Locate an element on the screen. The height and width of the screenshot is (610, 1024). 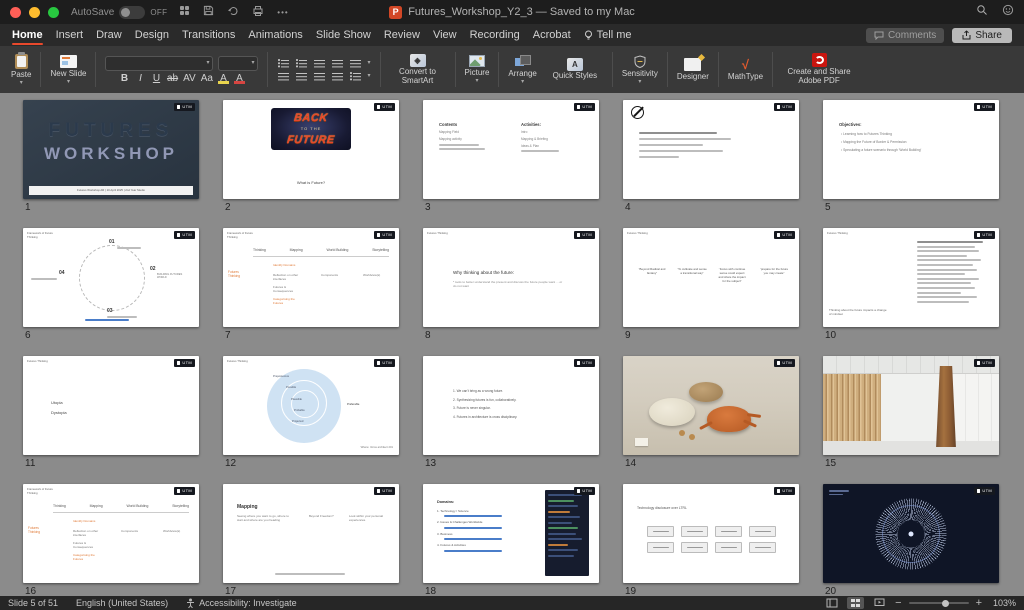
slide-number: 2 is located at coordinates (228, 207).